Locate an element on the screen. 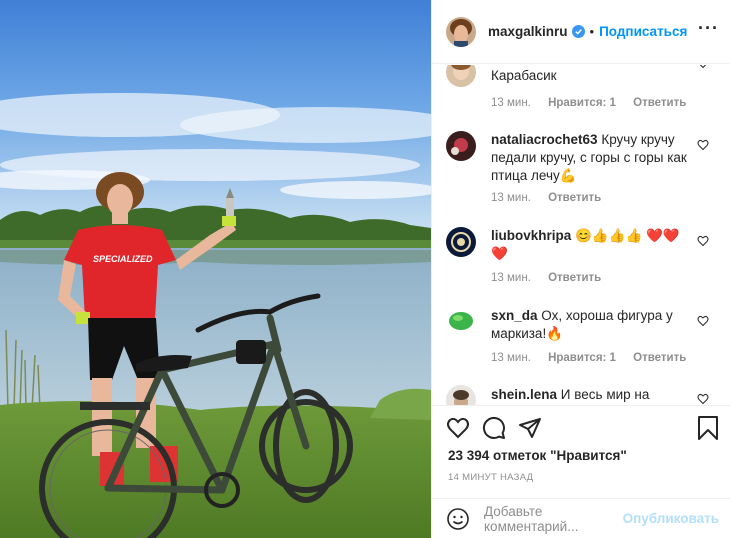  post-header: maxgalkinru • Подписаться ··· is located at coordinates (581, 32).